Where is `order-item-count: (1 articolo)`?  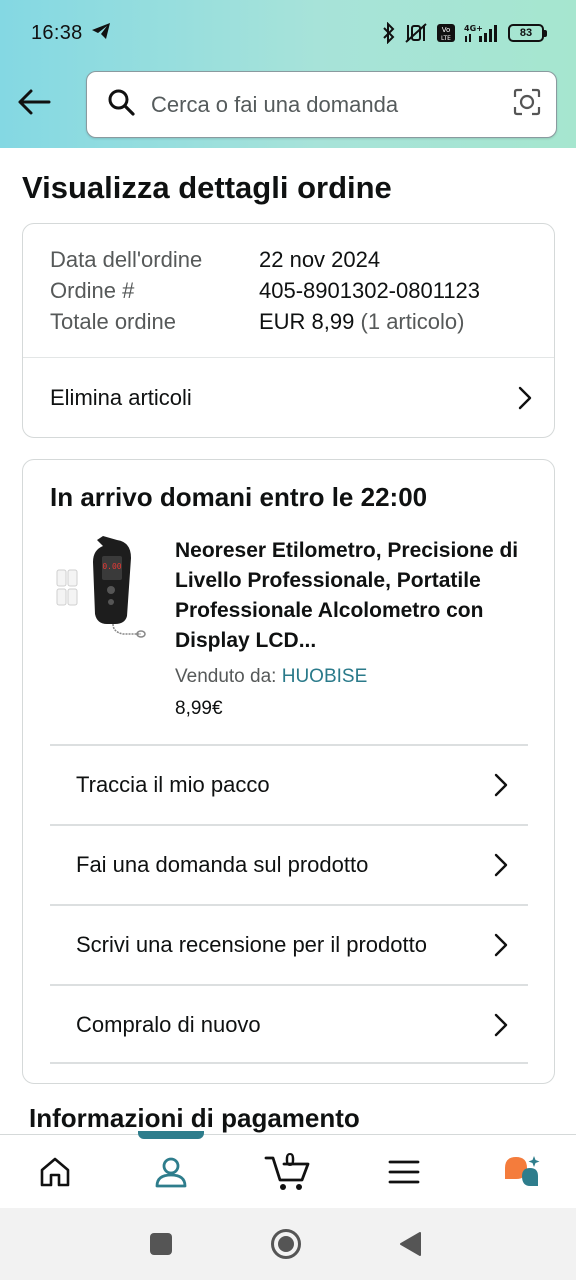
order-item-count: (1 articolo) is located at coordinates (412, 321).